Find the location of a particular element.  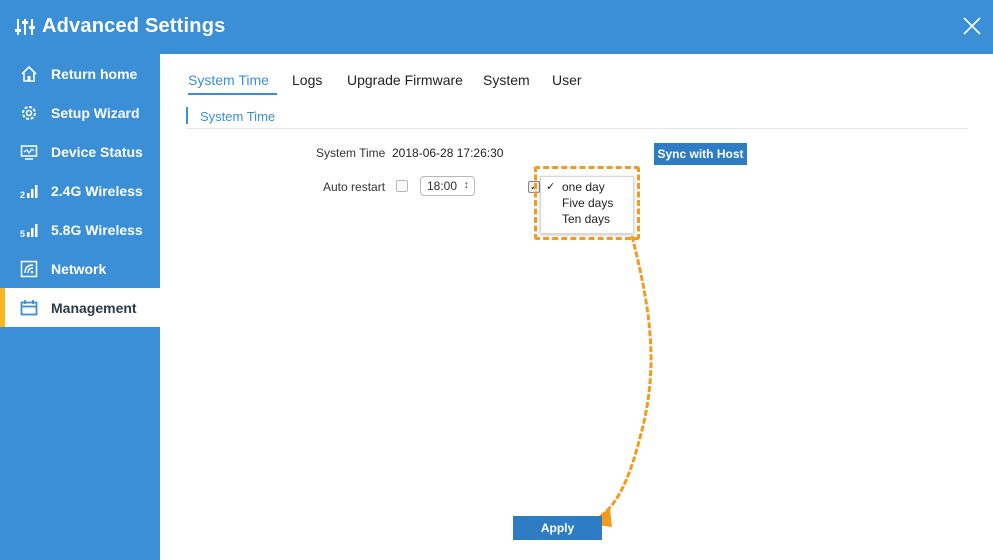

monitor-icon is located at coordinates (29, 152).